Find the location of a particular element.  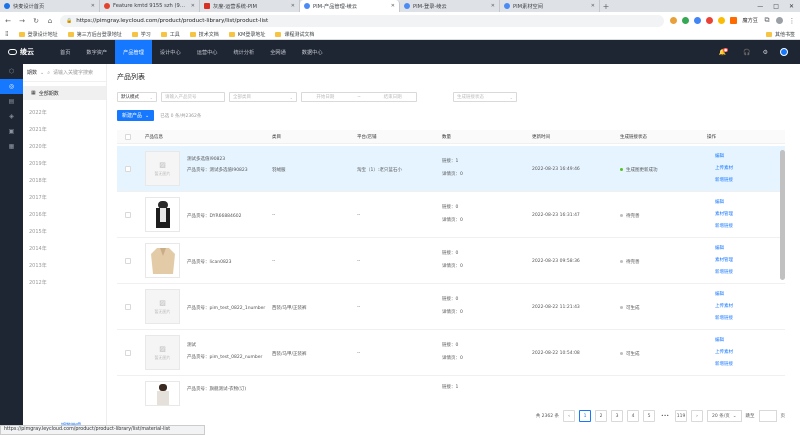

table-scrollbar is located at coordinates (782, 215).